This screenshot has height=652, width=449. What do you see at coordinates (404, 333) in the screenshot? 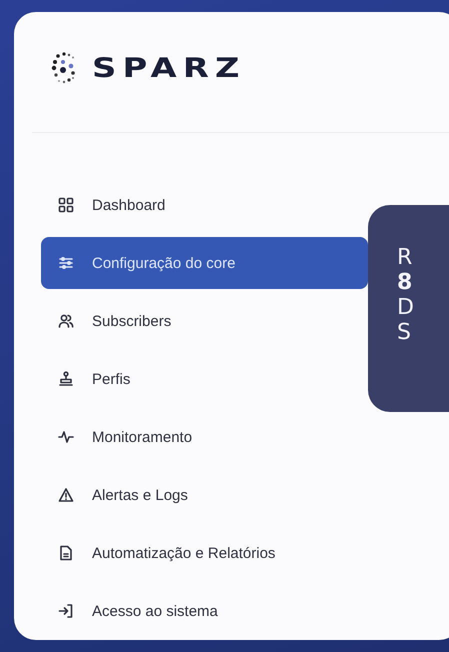
I see `promo-text: S` at bounding box center [404, 333].